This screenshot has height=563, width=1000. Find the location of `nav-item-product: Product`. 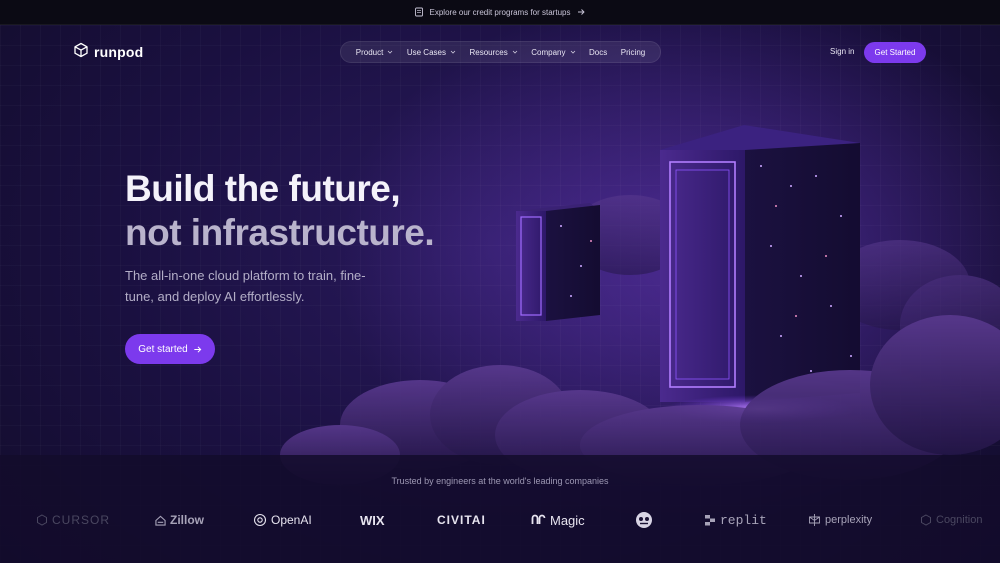

nav-item-product: Product is located at coordinates (375, 52).